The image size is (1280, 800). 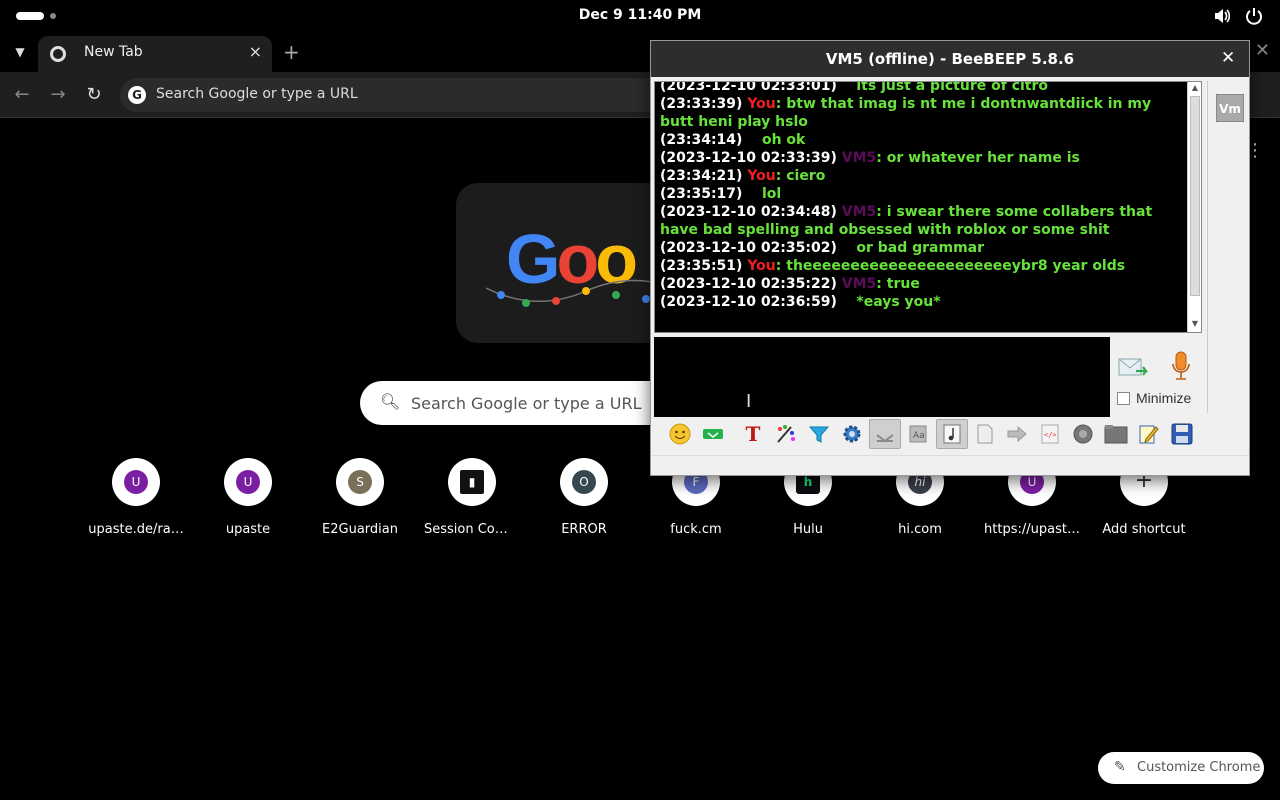 What do you see at coordinates (786, 434) in the screenshot?
I see `color-palette-icon` at bounding box center [786, 434].